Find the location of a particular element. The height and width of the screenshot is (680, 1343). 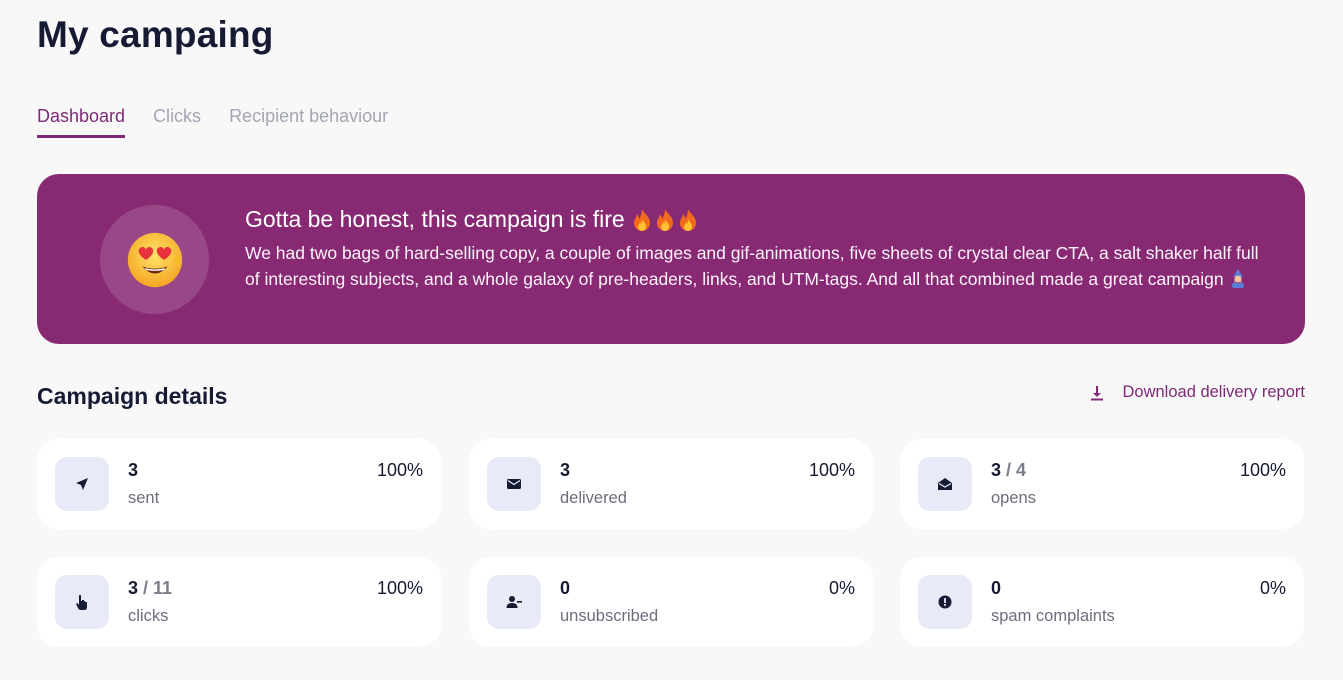

tab-recipient-behaviour: Recipient behaviour is located at coordinates (308, 122).